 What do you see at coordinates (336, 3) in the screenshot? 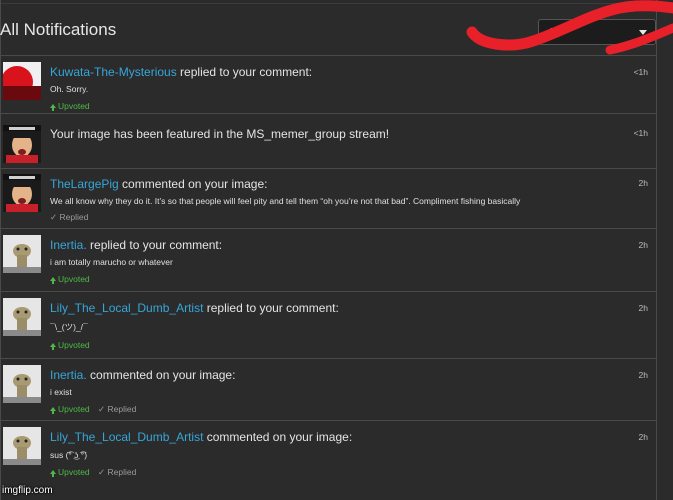
I see `top-divider` at bounding box center [336, 3].